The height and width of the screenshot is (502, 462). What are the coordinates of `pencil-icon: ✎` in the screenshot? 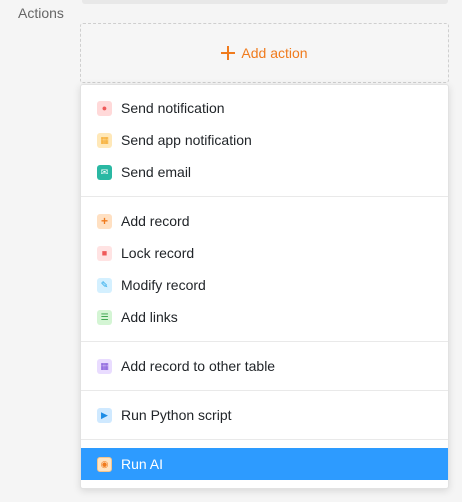 It's located at (104, 285).